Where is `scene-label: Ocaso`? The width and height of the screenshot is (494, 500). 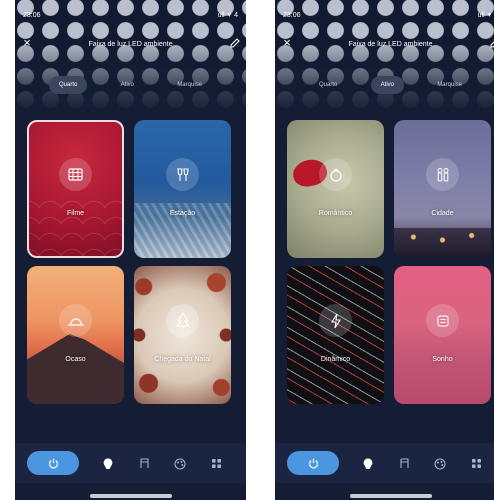
scene-label: Ocaso is located at coordinates (75, 359).